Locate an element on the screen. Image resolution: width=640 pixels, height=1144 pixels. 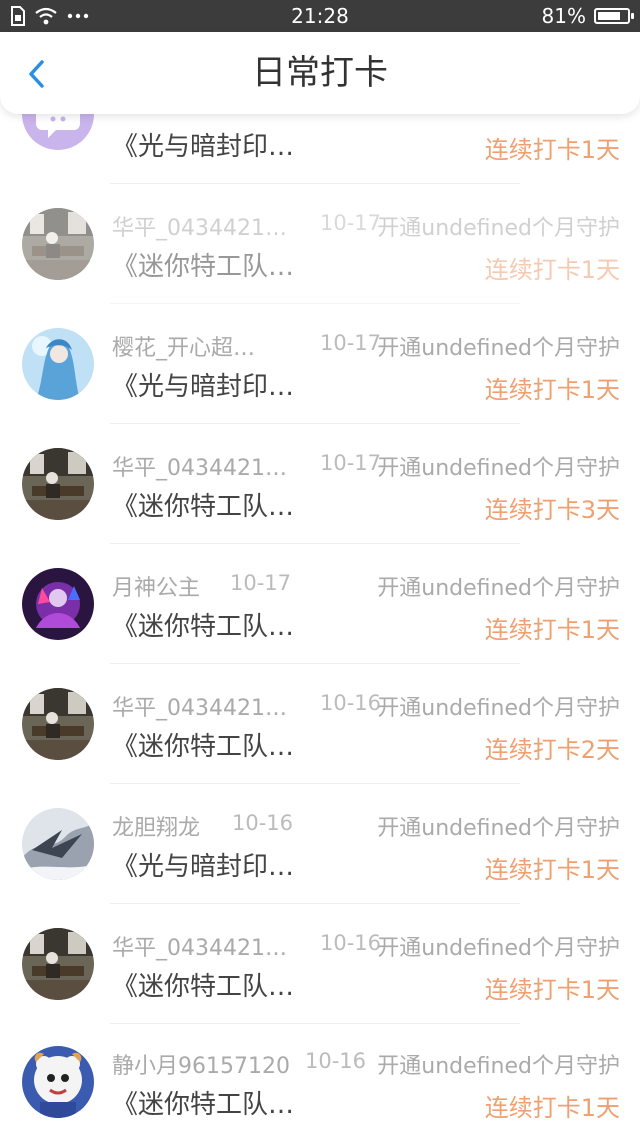
battery-percent: 81% is located at coordinates (563, 16).